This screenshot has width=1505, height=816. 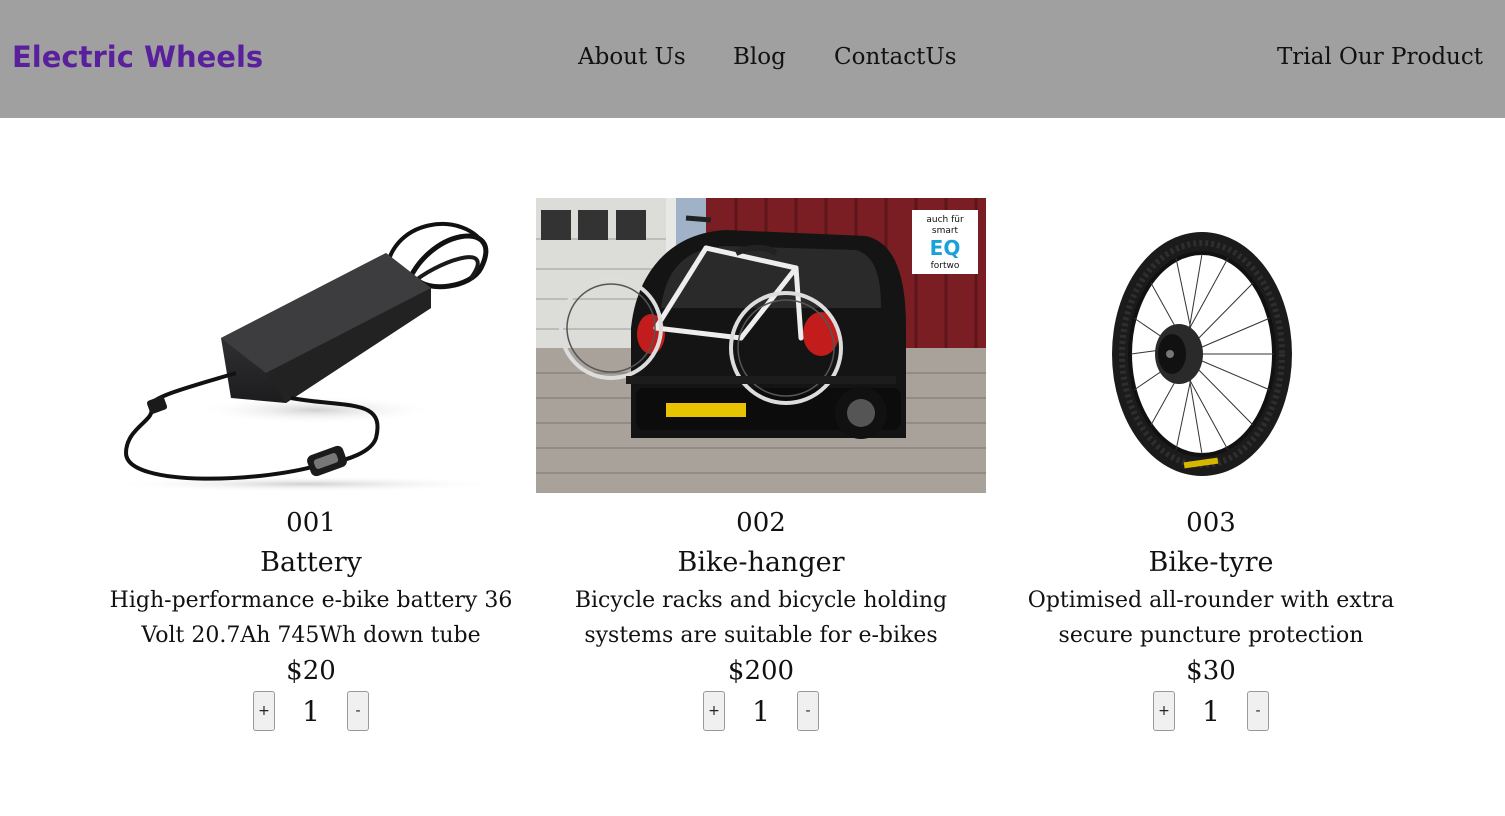 What do you see at coordinates (945, 220) in the screenshot?
I see `badge-line-1: auch für` at bounding box center [945, 220].